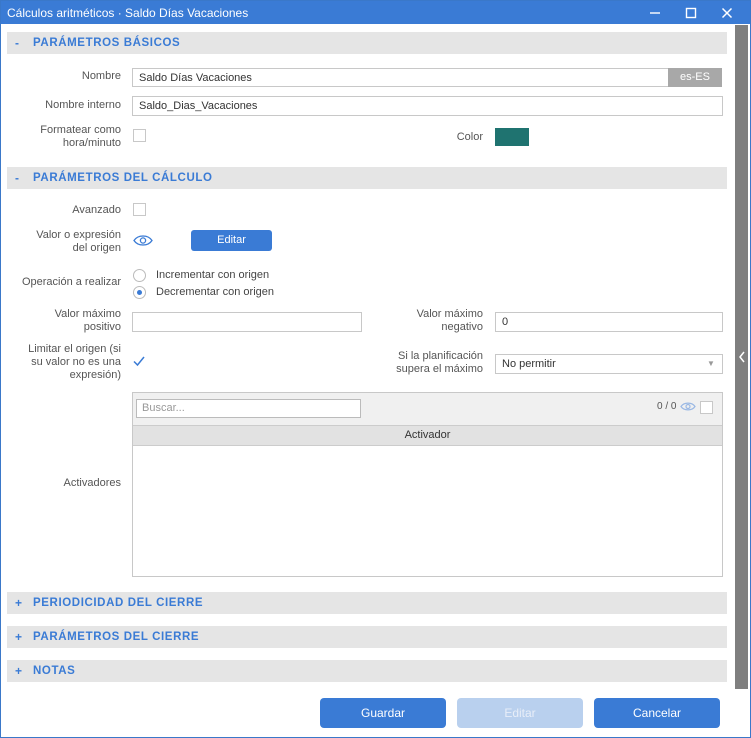 This screenshot has height=738, width=751. I want to click on nombre-input: Saldo Días Vacaciones, so click(400, 77).